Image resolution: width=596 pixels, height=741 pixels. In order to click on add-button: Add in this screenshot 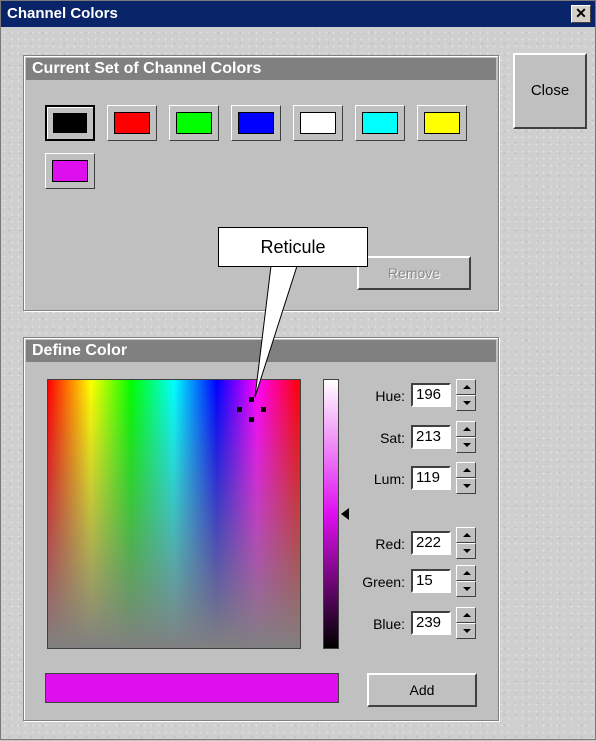, I will do `click(422, 690)`.